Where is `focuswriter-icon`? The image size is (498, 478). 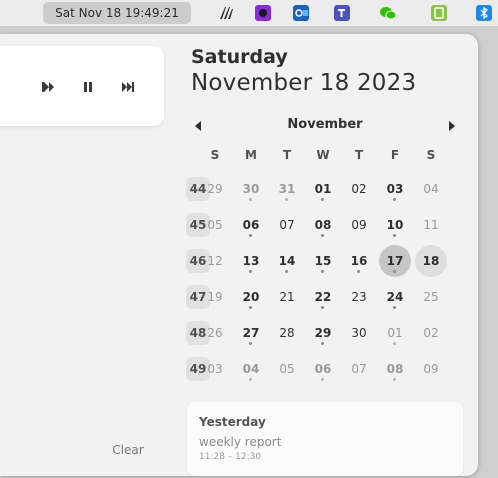
focuswriter-icon is located at coordinates (226, 13).